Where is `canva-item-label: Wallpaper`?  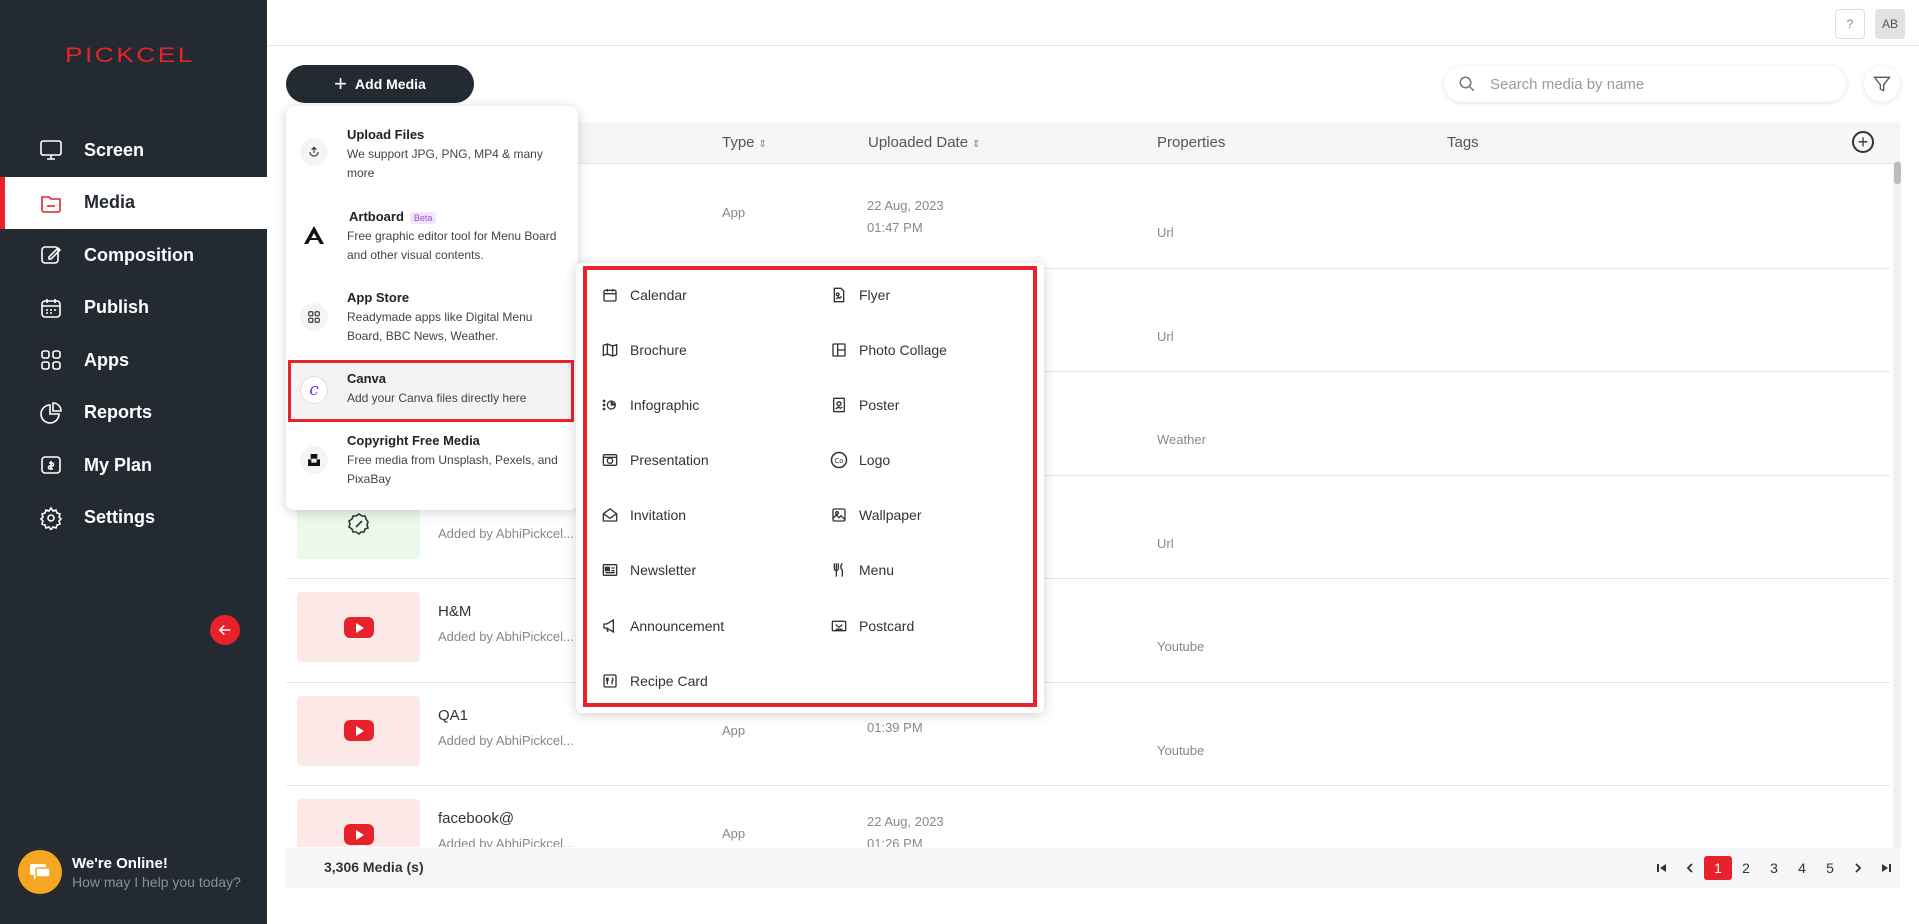 canva-item-label: Wallpaper is located at coordinates (890, 515).